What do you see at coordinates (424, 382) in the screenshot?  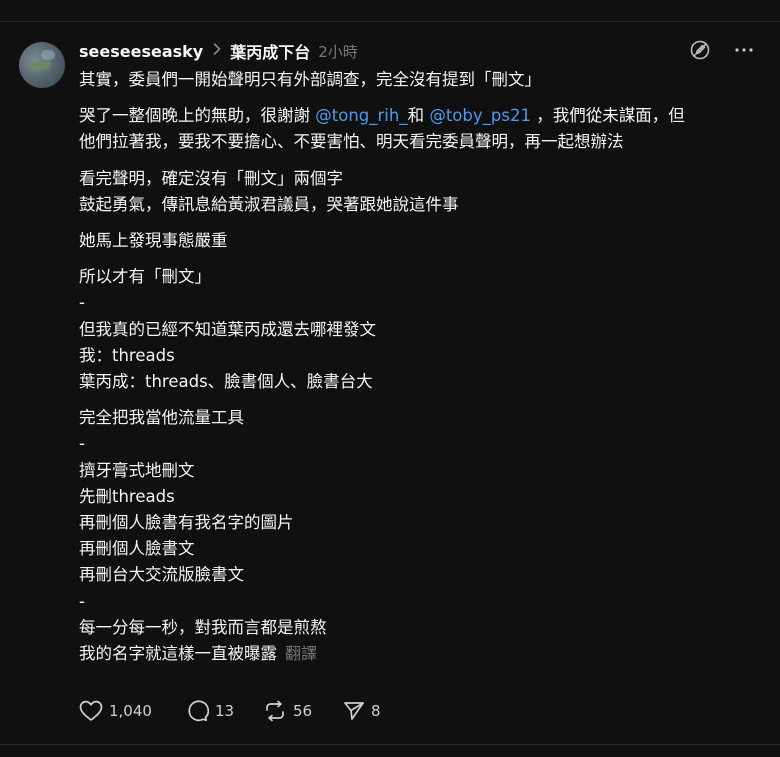 I see `post-text-line: 葉丙成：threads、臉書個人、臉書台大` at bounding box center [424, 382].